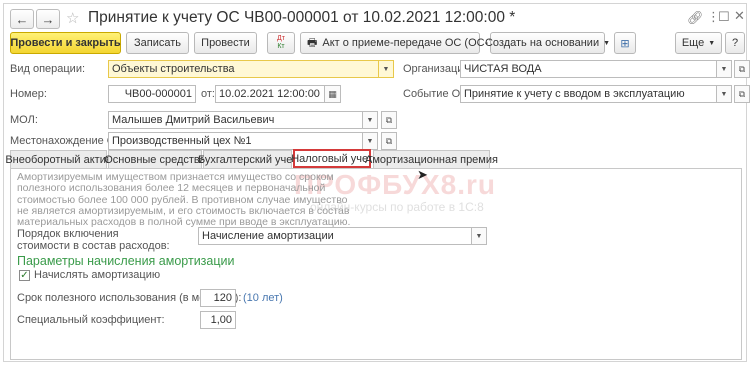 The width and height of the screenshot is (750, 365). Describe the element at coordinates (588, 69) in the screenshot. I see `organization-field: ЧИСТАЯ ВОДА` at that location.